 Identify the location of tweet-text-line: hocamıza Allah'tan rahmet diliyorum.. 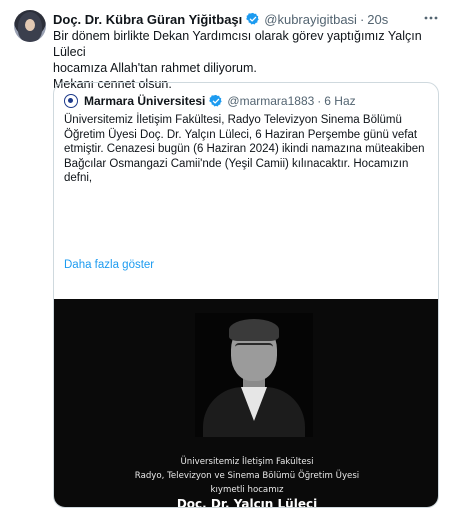
(155, 68).